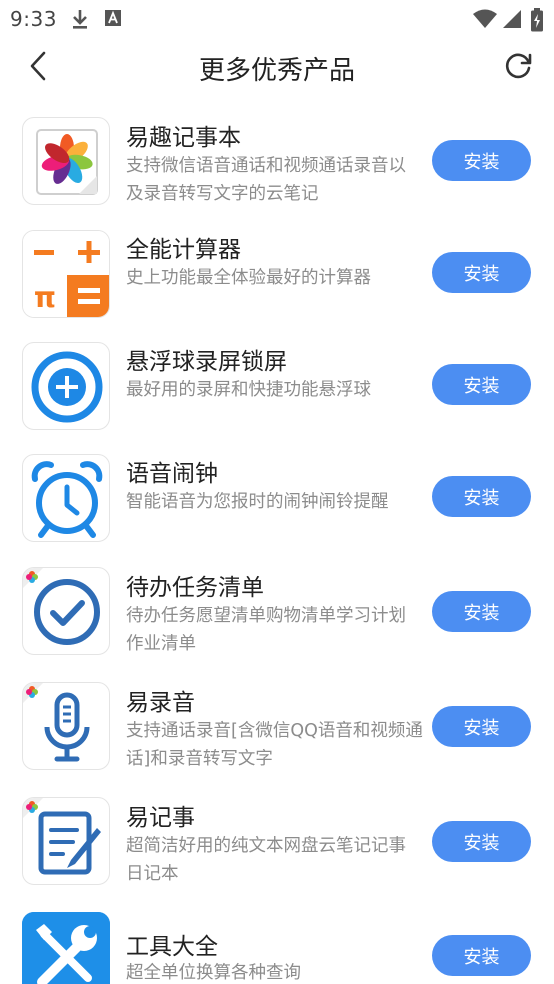 The height and width of the screenshot is (984, 554). Describe the element at coordinates (160, 818) in the screenshot. I see `app-name: 易记事` at that location.